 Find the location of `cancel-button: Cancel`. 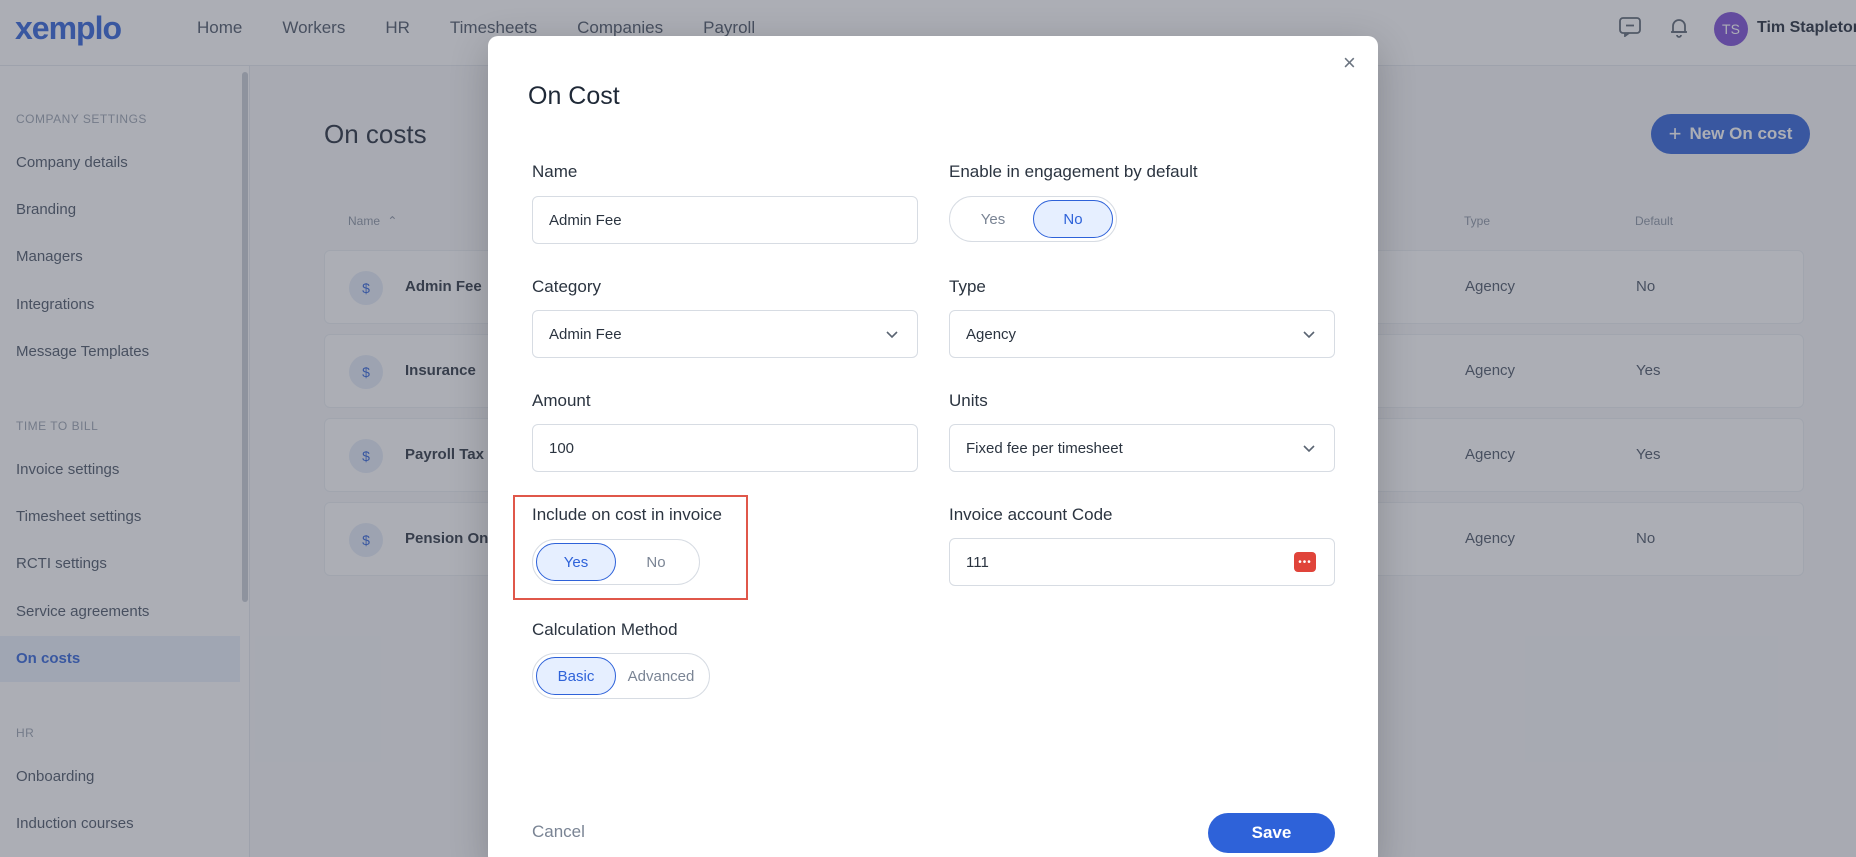

cancel-button: Cancel is located at coordinates (558, 832).